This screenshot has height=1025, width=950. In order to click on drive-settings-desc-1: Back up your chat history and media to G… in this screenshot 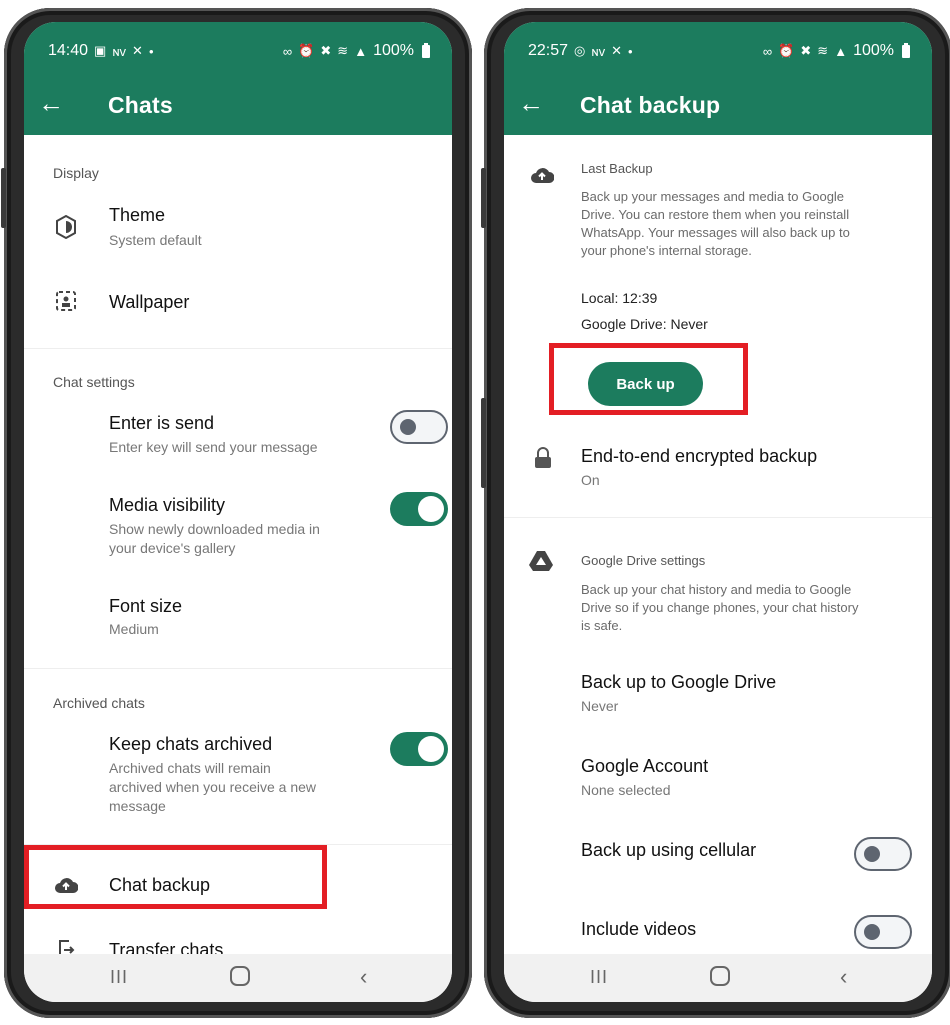, I will do `click(716, 589)`.